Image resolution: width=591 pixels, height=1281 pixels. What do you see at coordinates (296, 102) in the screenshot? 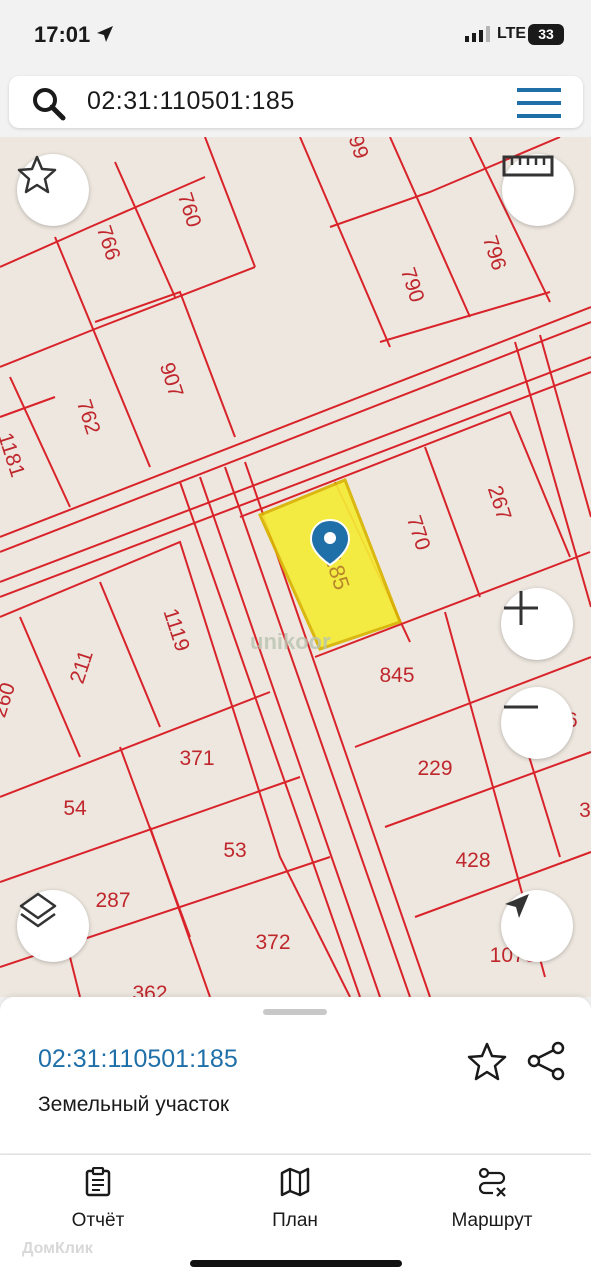
I see `search-bar: 02:31:110501:185` at bounding box center [296, 102].